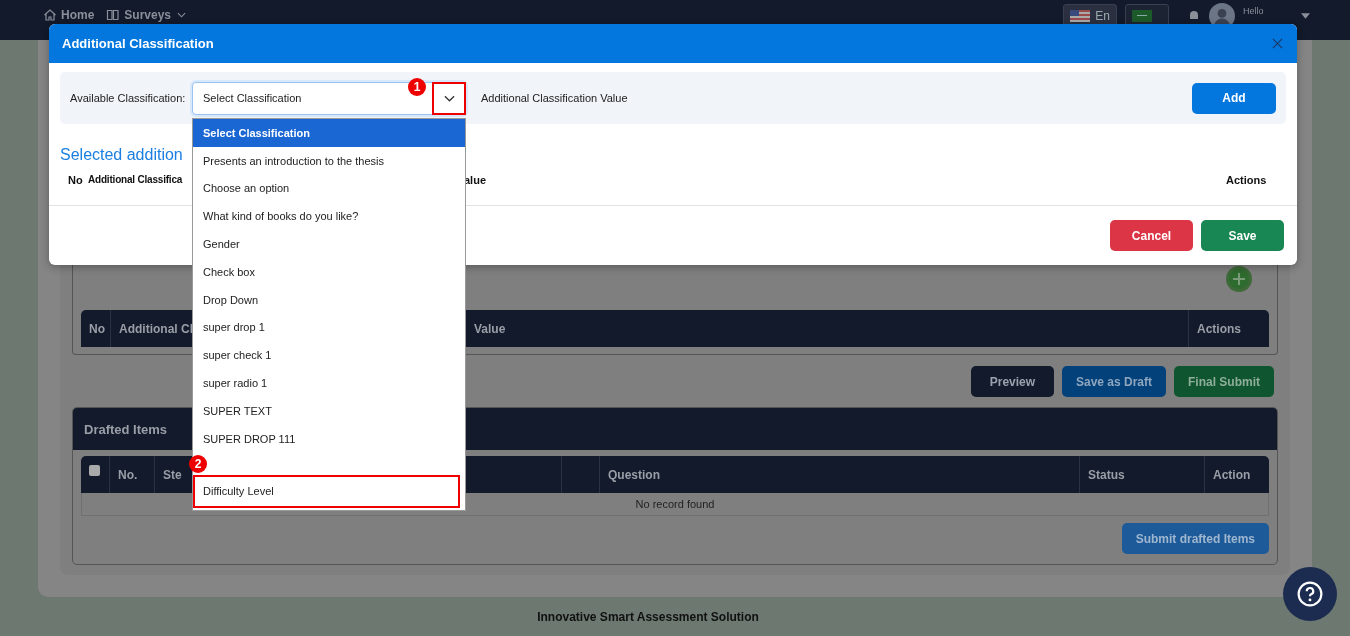 The width and height of the screenshot is (1350, 636). What do you see at coordinates (1151, 235) in the screenshot?
I see `dialog-button: Cancel` at bounding box center [1151, 235].